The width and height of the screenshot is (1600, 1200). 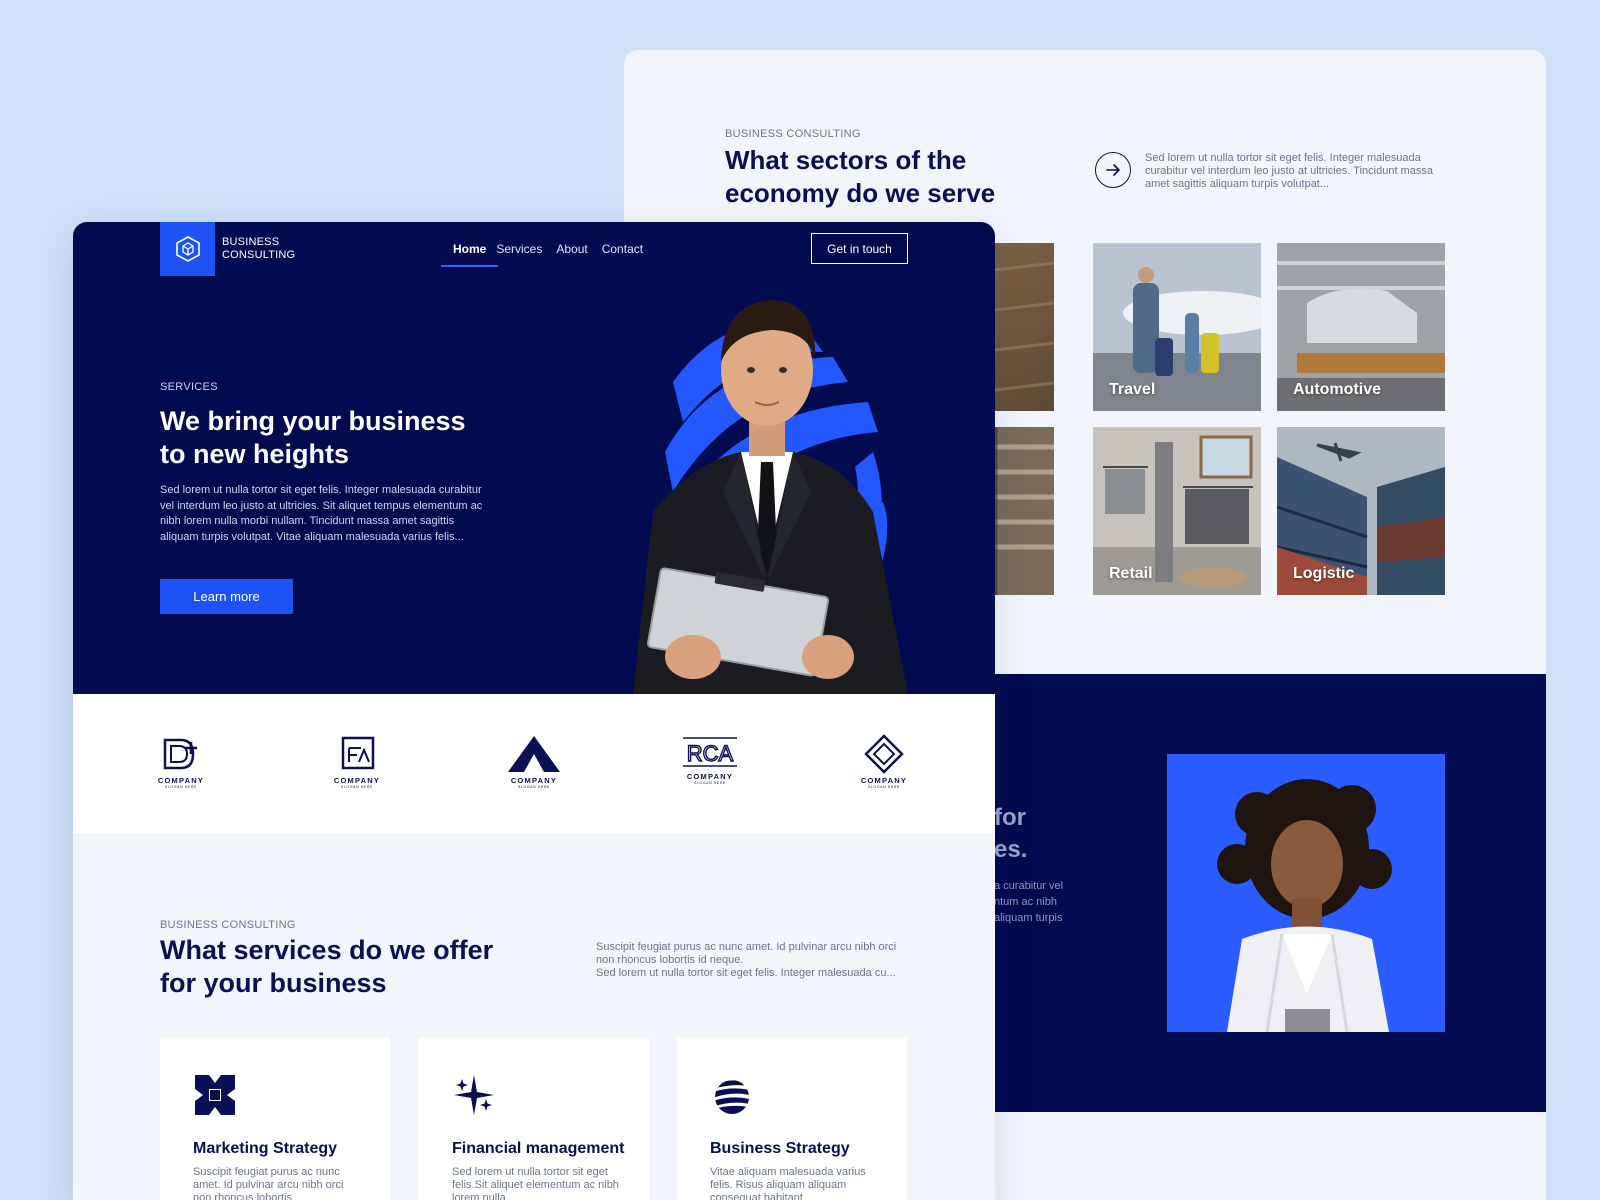 What do you see at coordinates (859, 248) in the screenshot?
I see `get-in-touch-button: Get in touch` at bounding box center [859, 248].